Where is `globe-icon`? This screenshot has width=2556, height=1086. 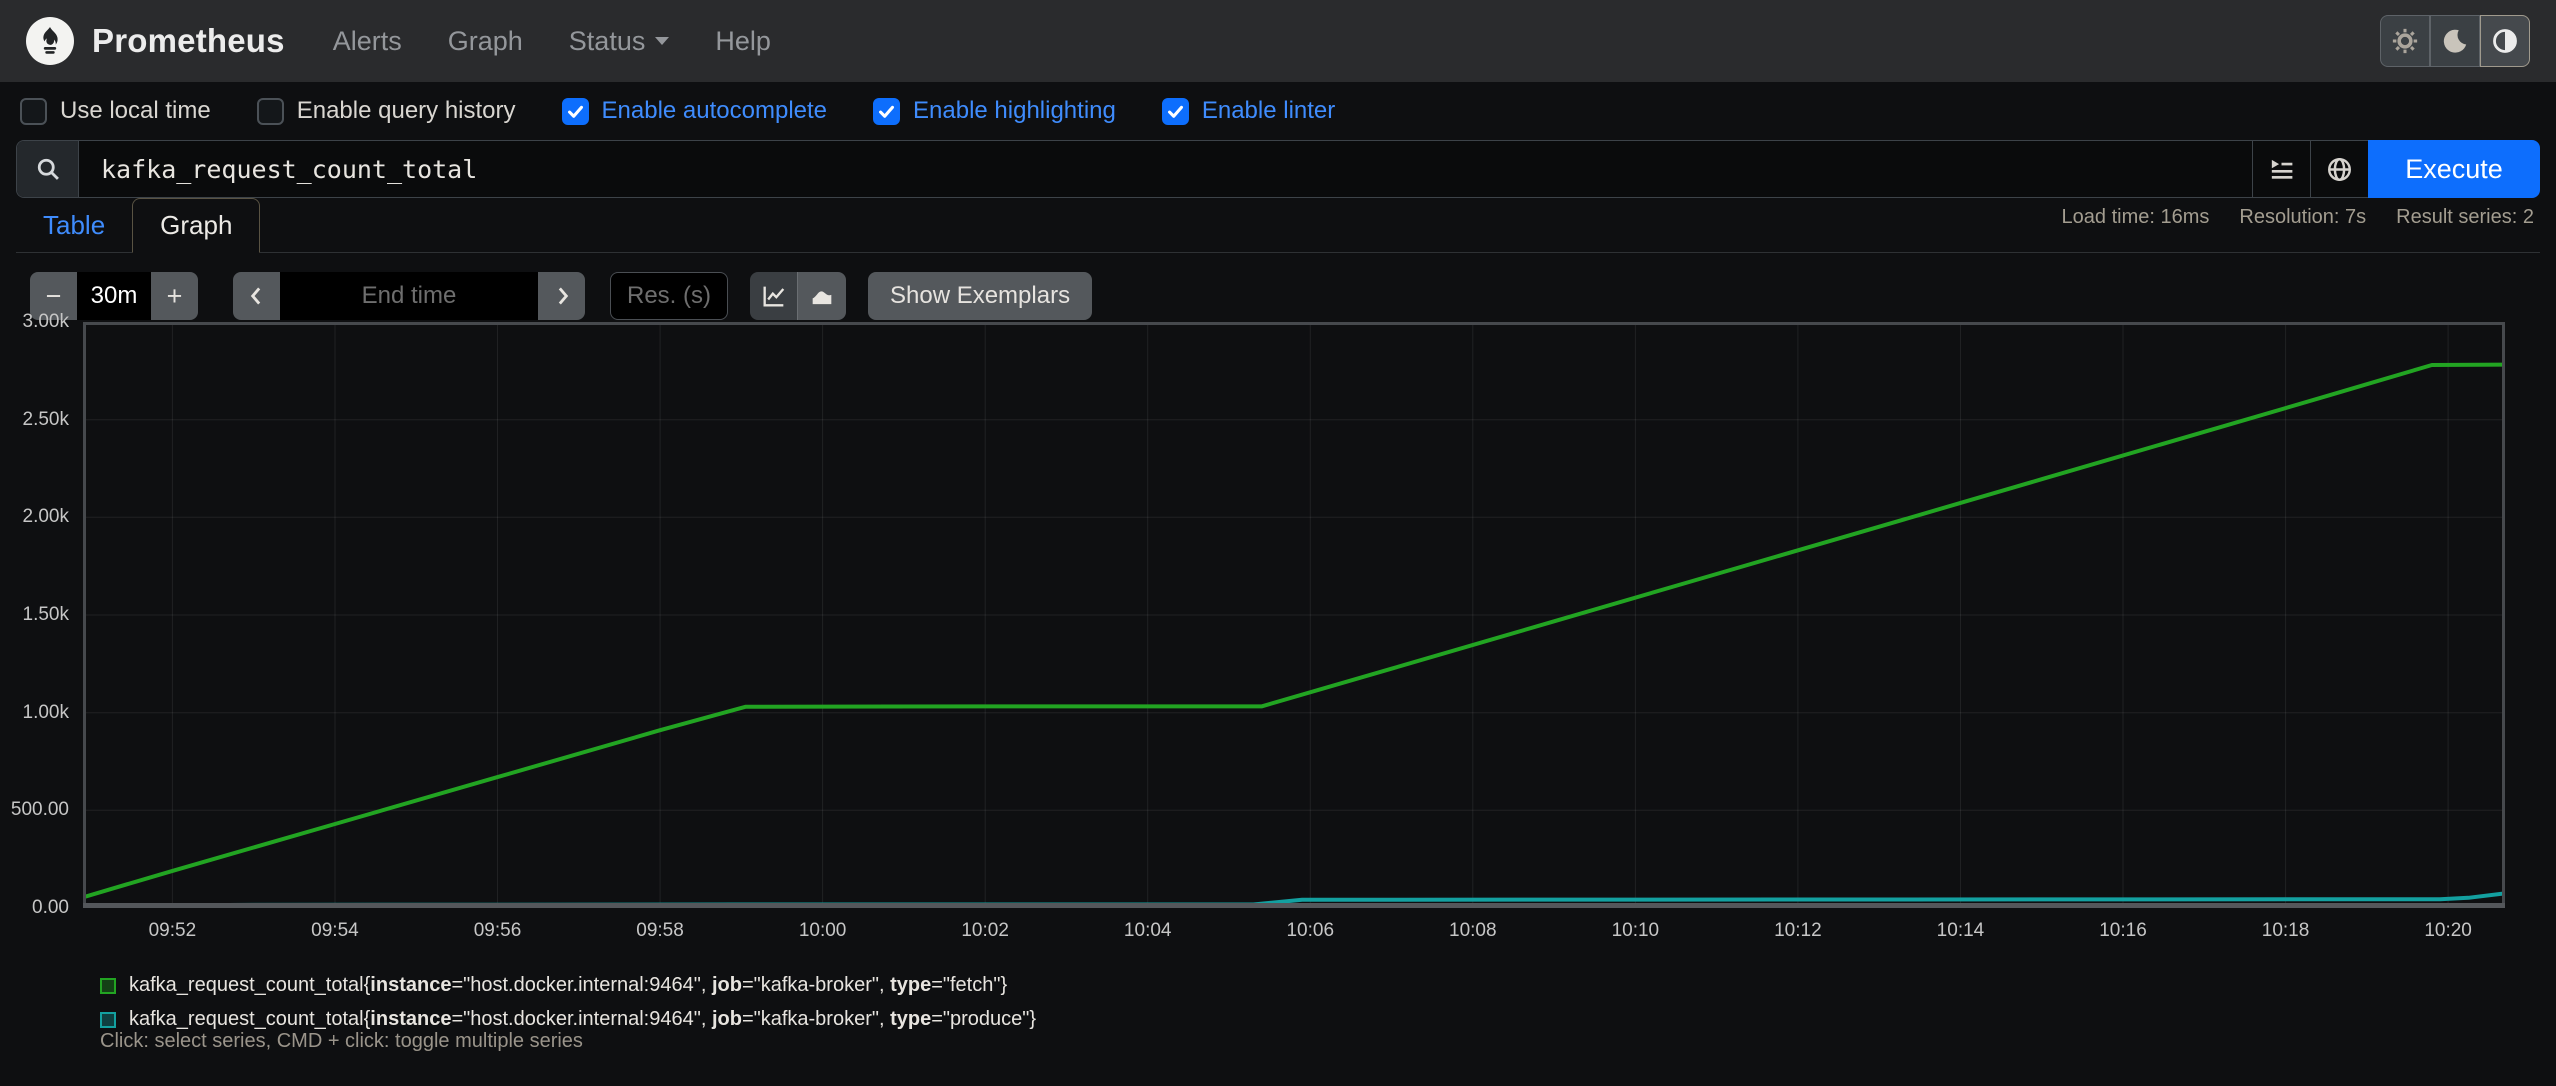 globe-icon is located at coordinates (2339, 169).